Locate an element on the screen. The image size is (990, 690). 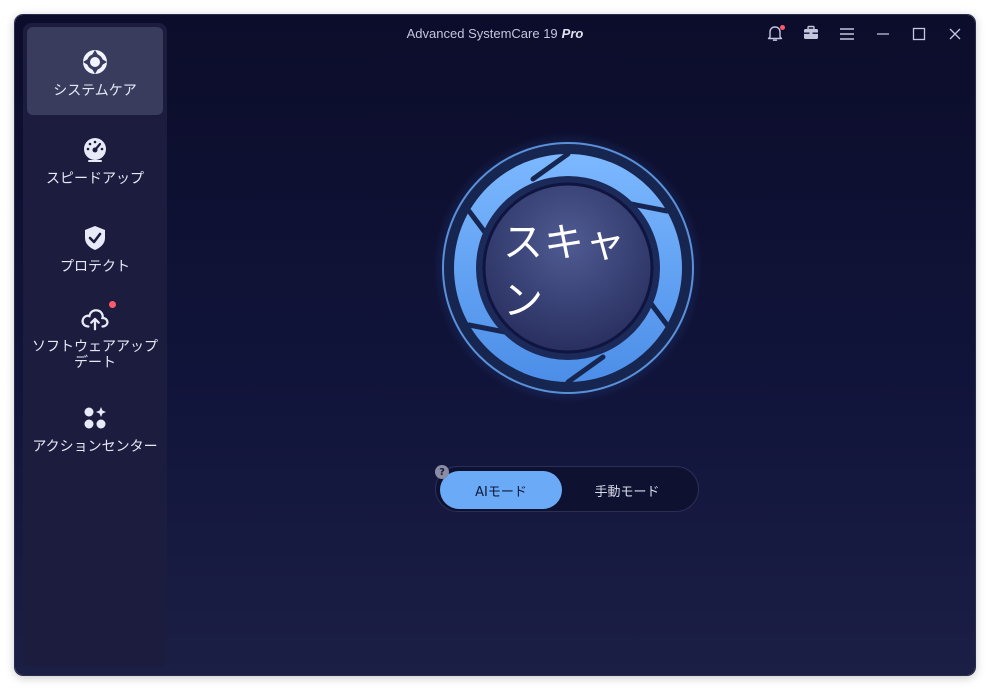
notifications-button is located at coordinates (775, 35).